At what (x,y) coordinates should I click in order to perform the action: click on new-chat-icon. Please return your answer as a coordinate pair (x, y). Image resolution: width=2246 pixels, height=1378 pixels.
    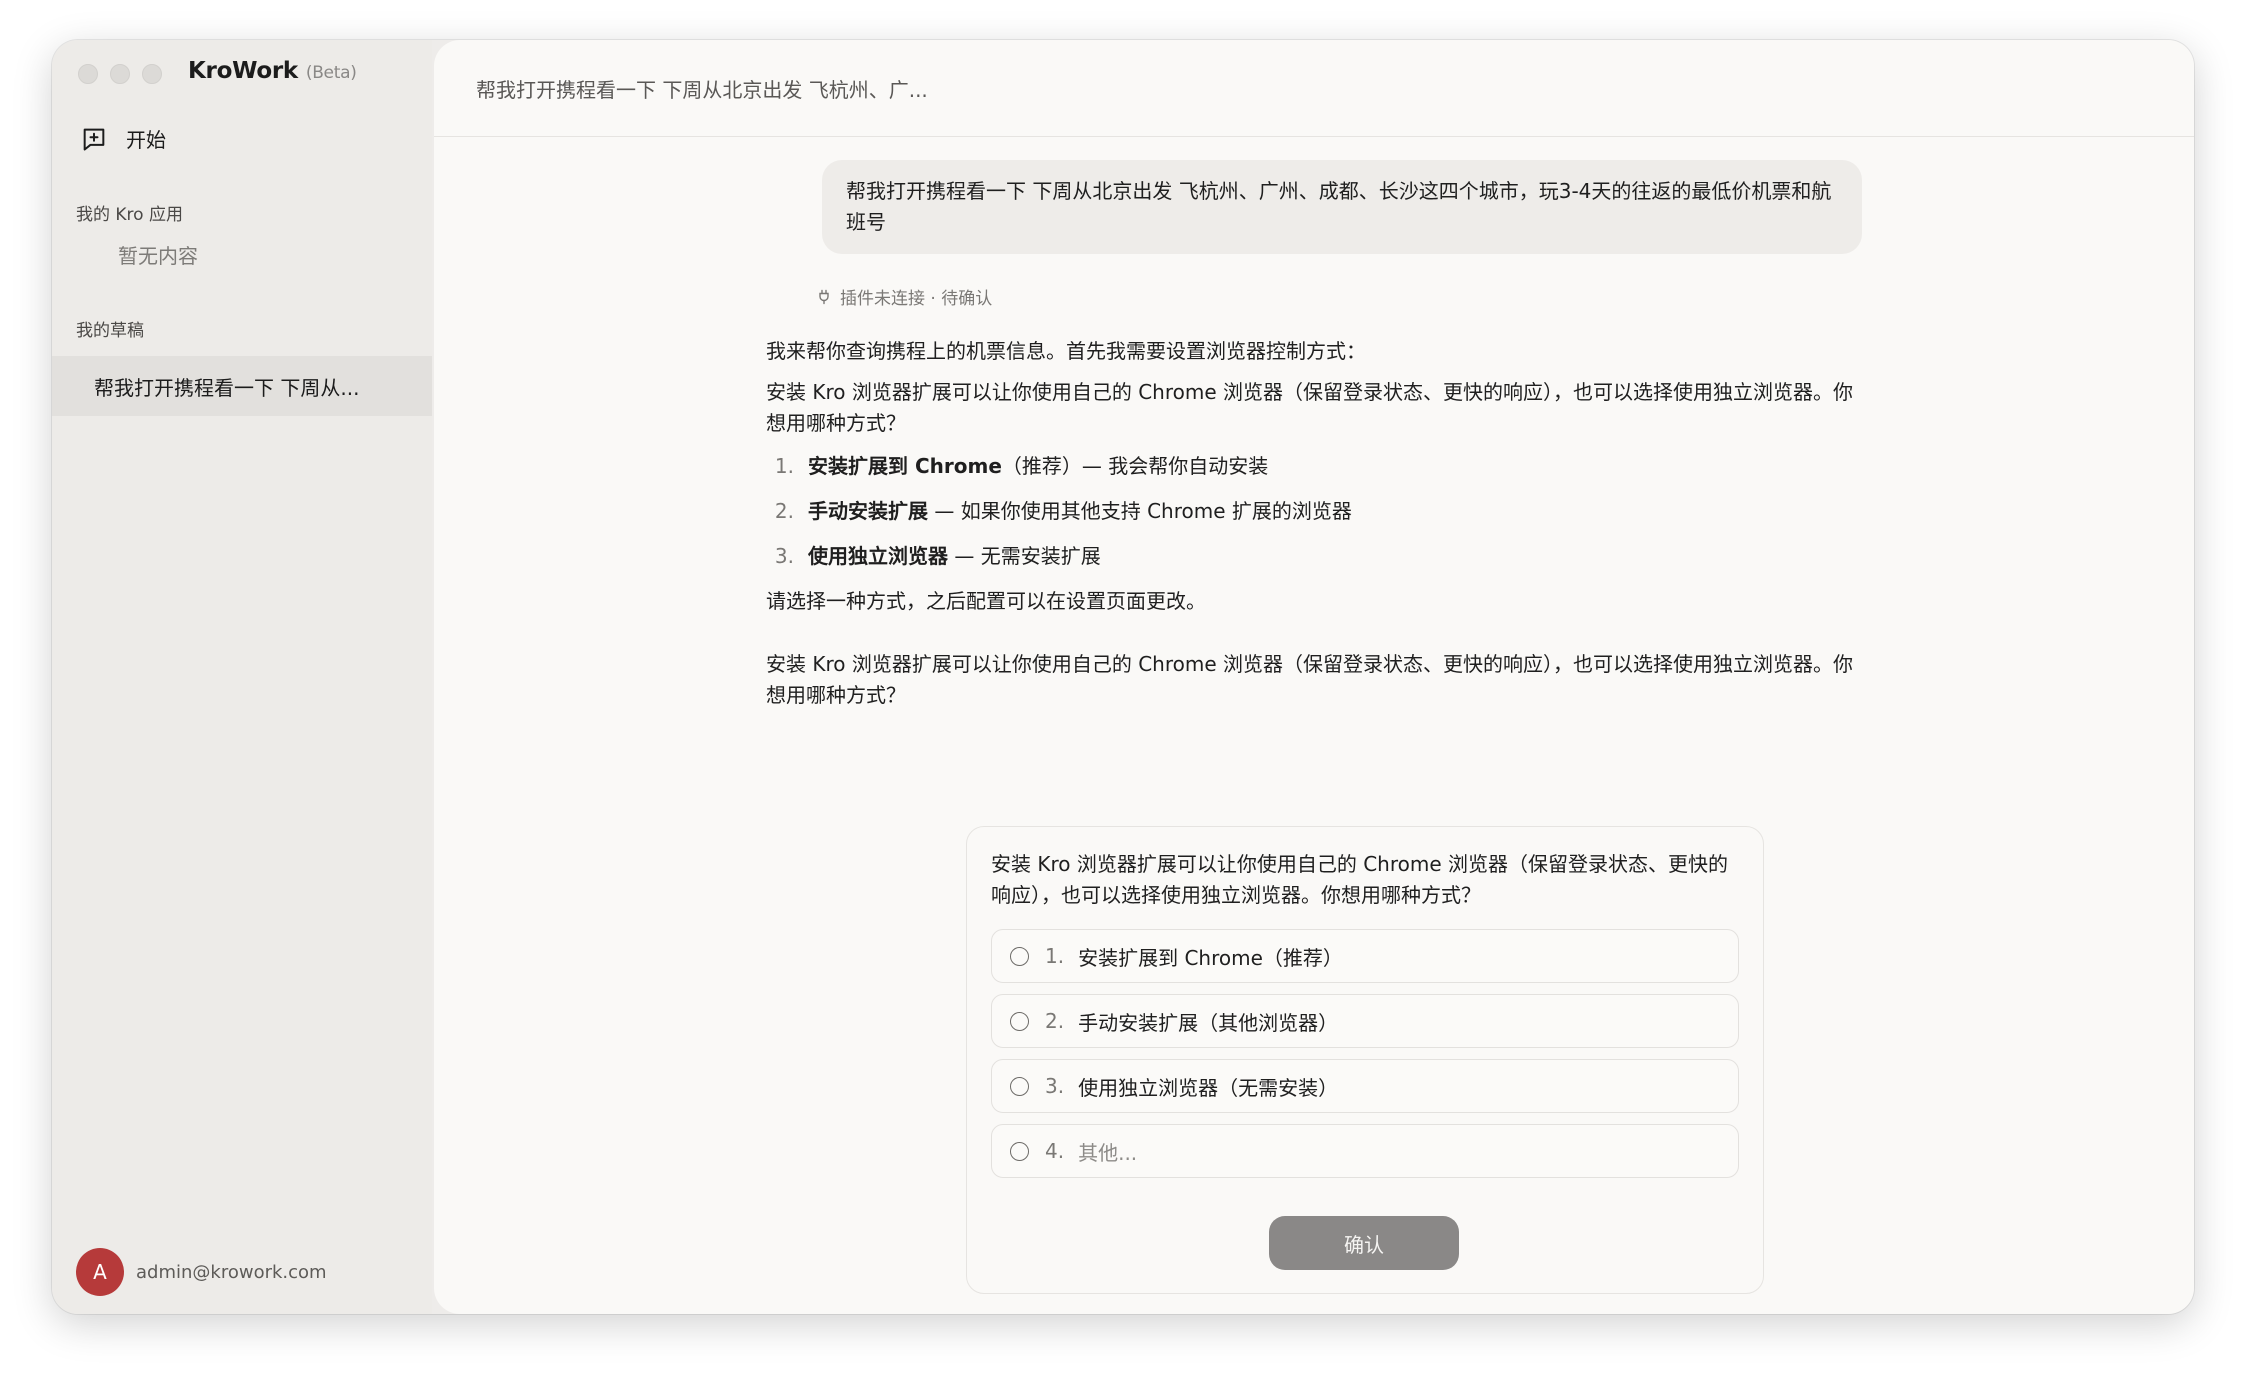
    Looking at the image, I should click on (94, 139).